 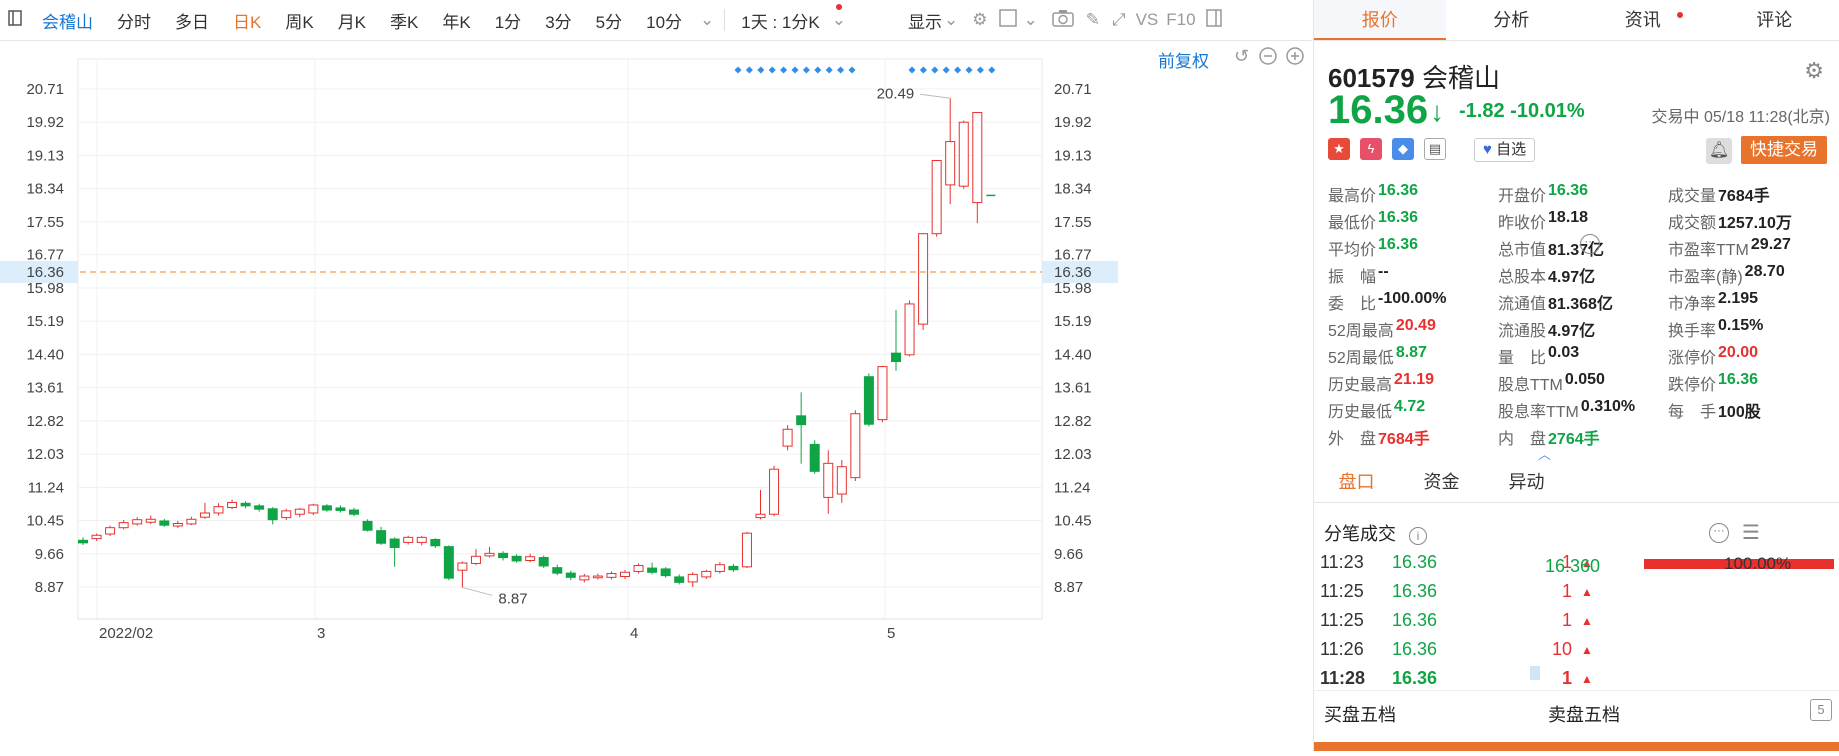 What do you see at coordinates (1437, 112) in the screenshot?
I see `down-arrow-icon: ↓` at bounding box center [1437, 112].